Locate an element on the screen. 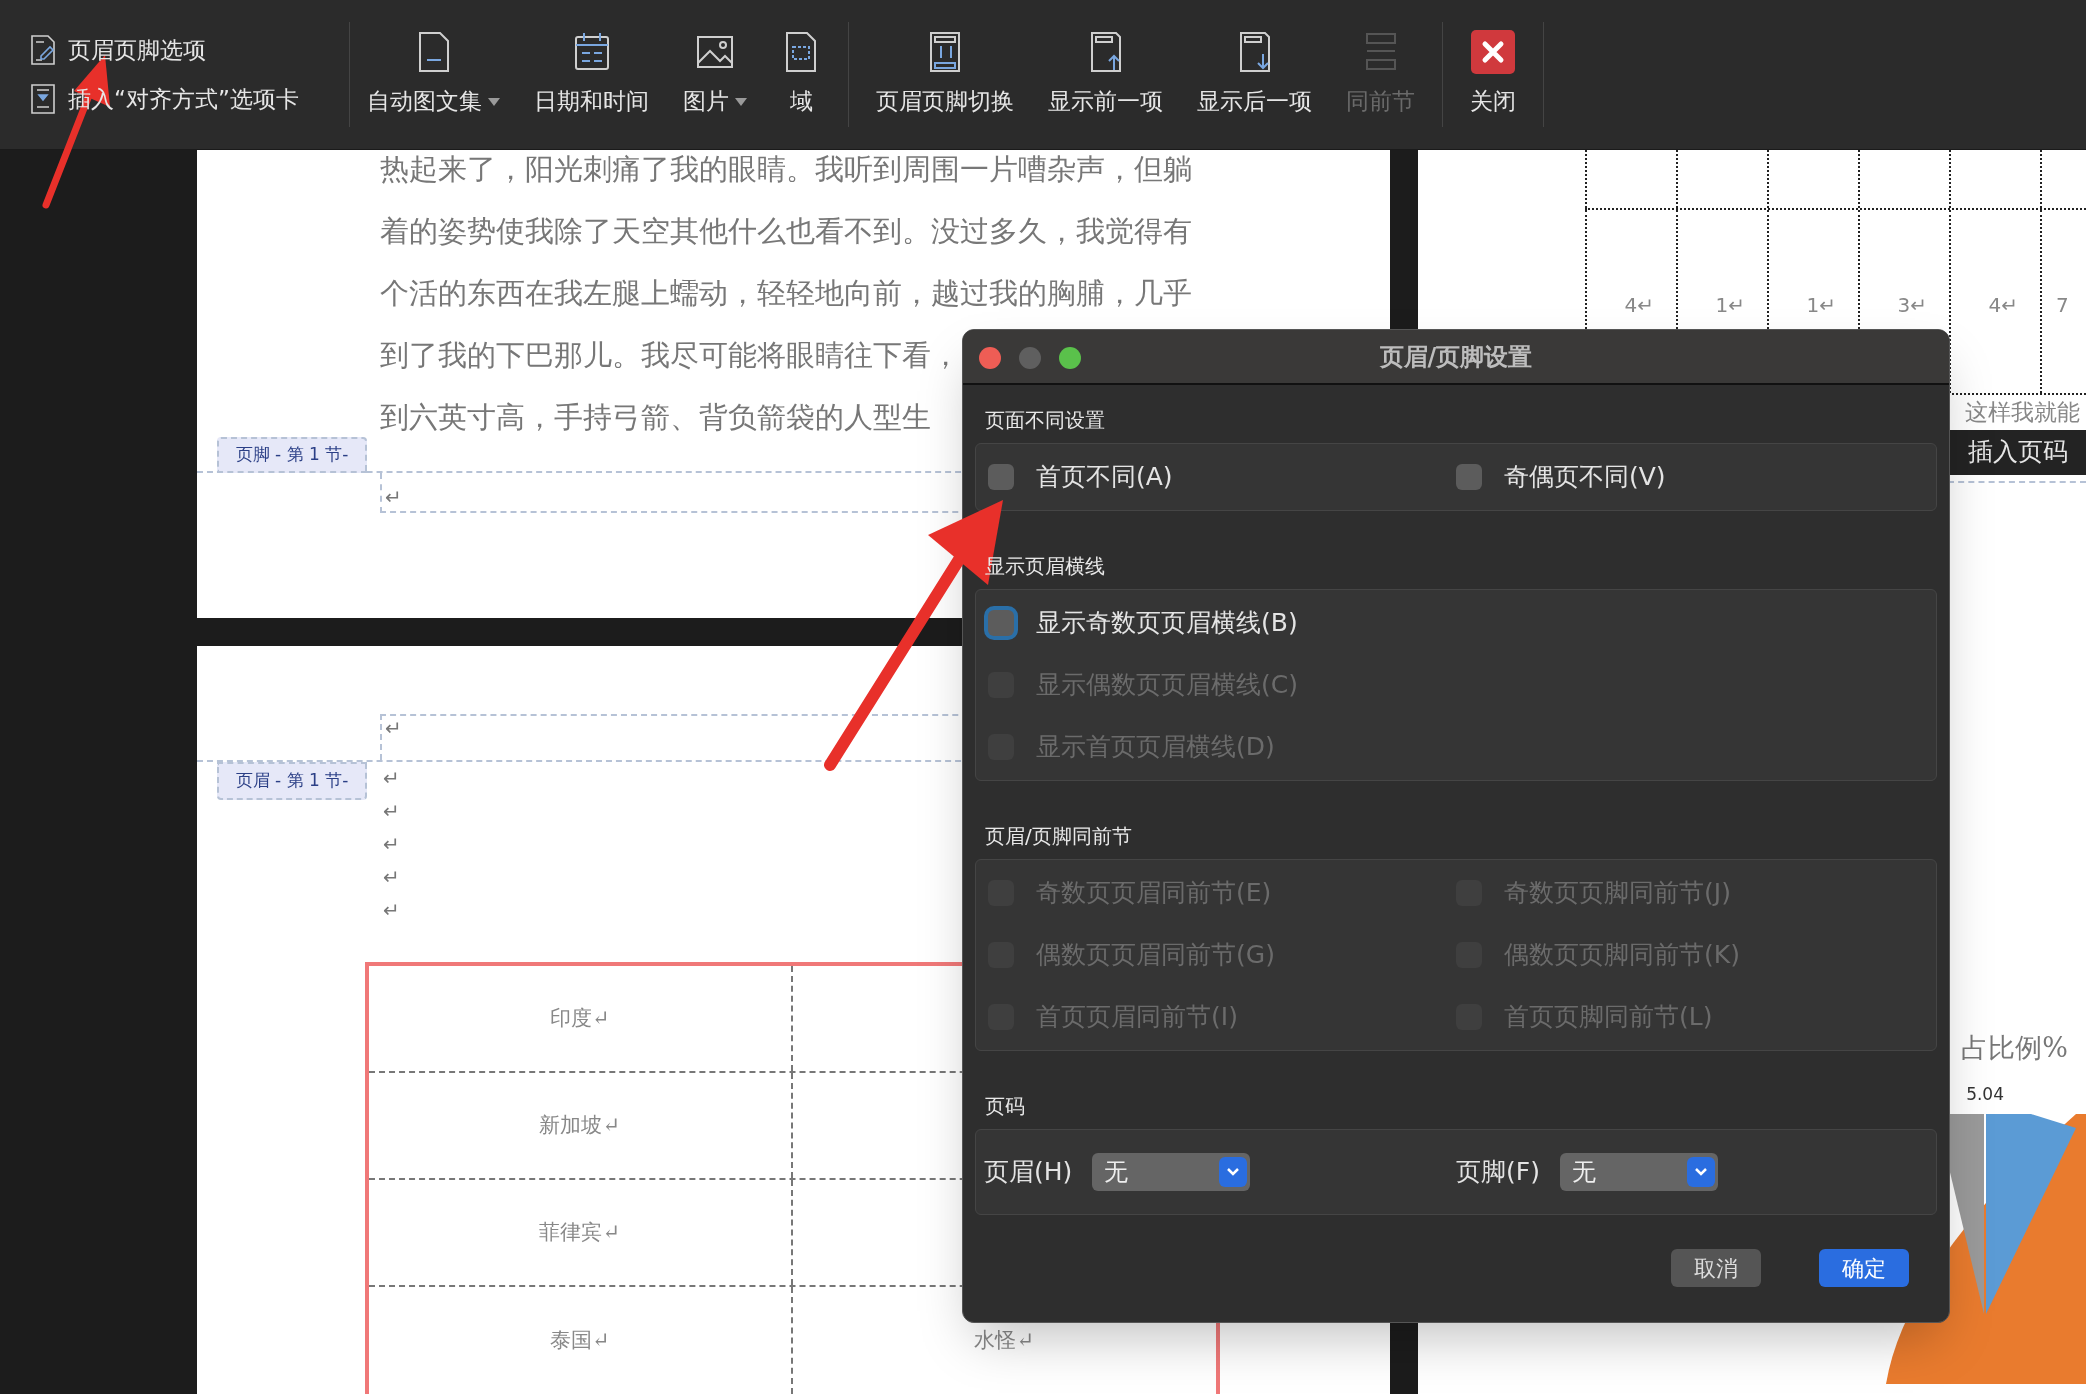 This screenshot has width=2086, height=1394. close-window-button is located at coordinates (990, 358).